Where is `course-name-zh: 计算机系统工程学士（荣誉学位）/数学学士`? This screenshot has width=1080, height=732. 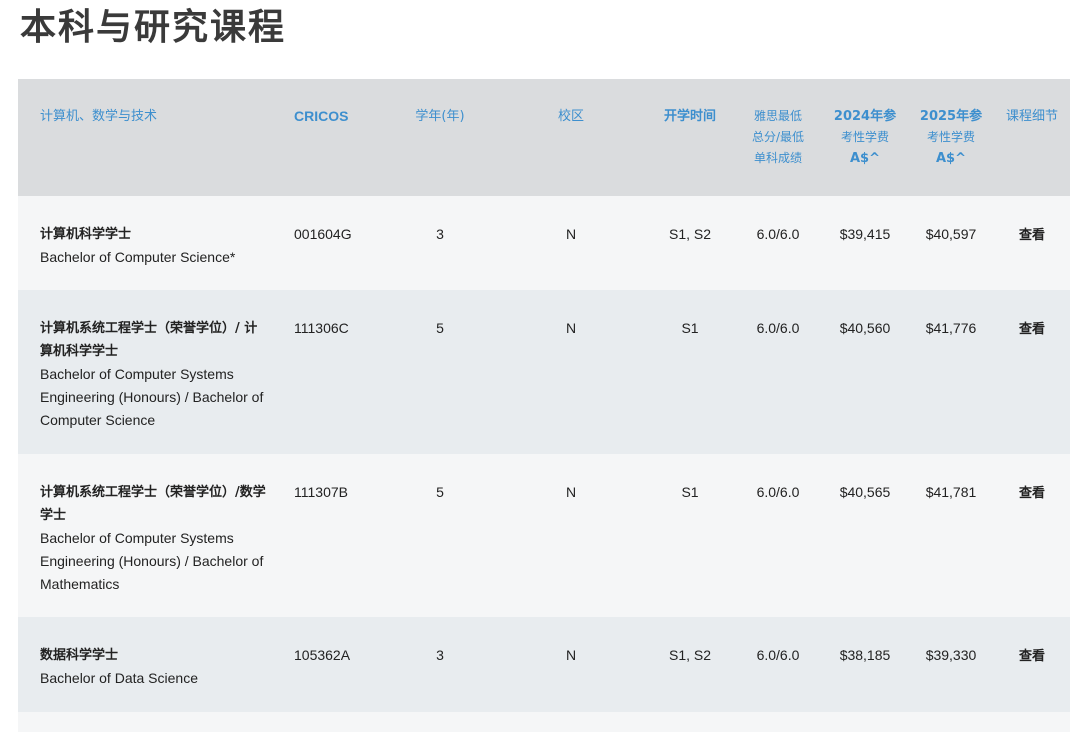 course-name-zh: 计算机系统工程学士（荣誉学位）/数学学士 is located at coordinates (153, 504).